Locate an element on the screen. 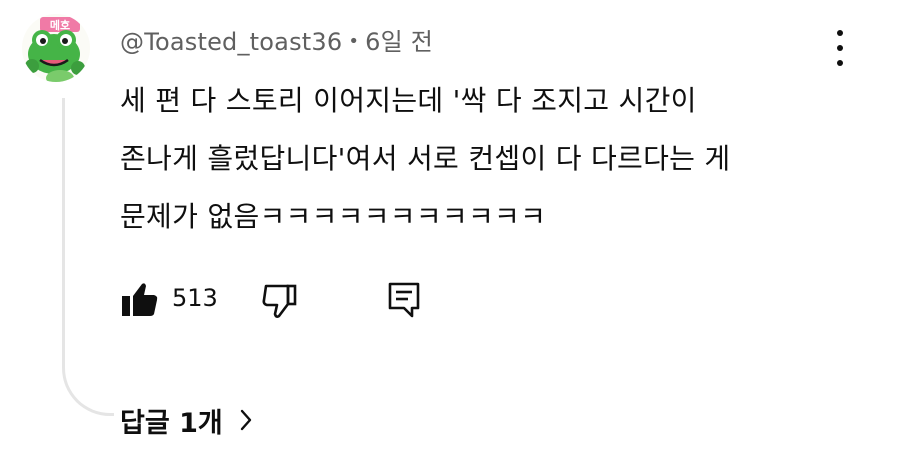 Image resolution: width=900 pixels, height=475 pixels. comment-text-line: 문제가 없음ㅋㅋㅋㅋㅋㅋㅋㅋㅋㅋㅋ is located at coordinates (333, 216).